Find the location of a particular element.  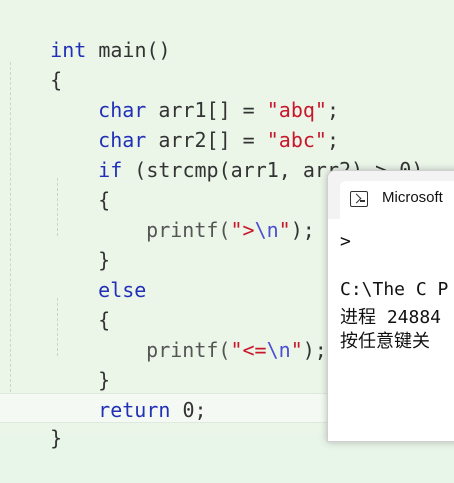

code-line-11: printf("<=\n"); is located at coordinates (212, 333).